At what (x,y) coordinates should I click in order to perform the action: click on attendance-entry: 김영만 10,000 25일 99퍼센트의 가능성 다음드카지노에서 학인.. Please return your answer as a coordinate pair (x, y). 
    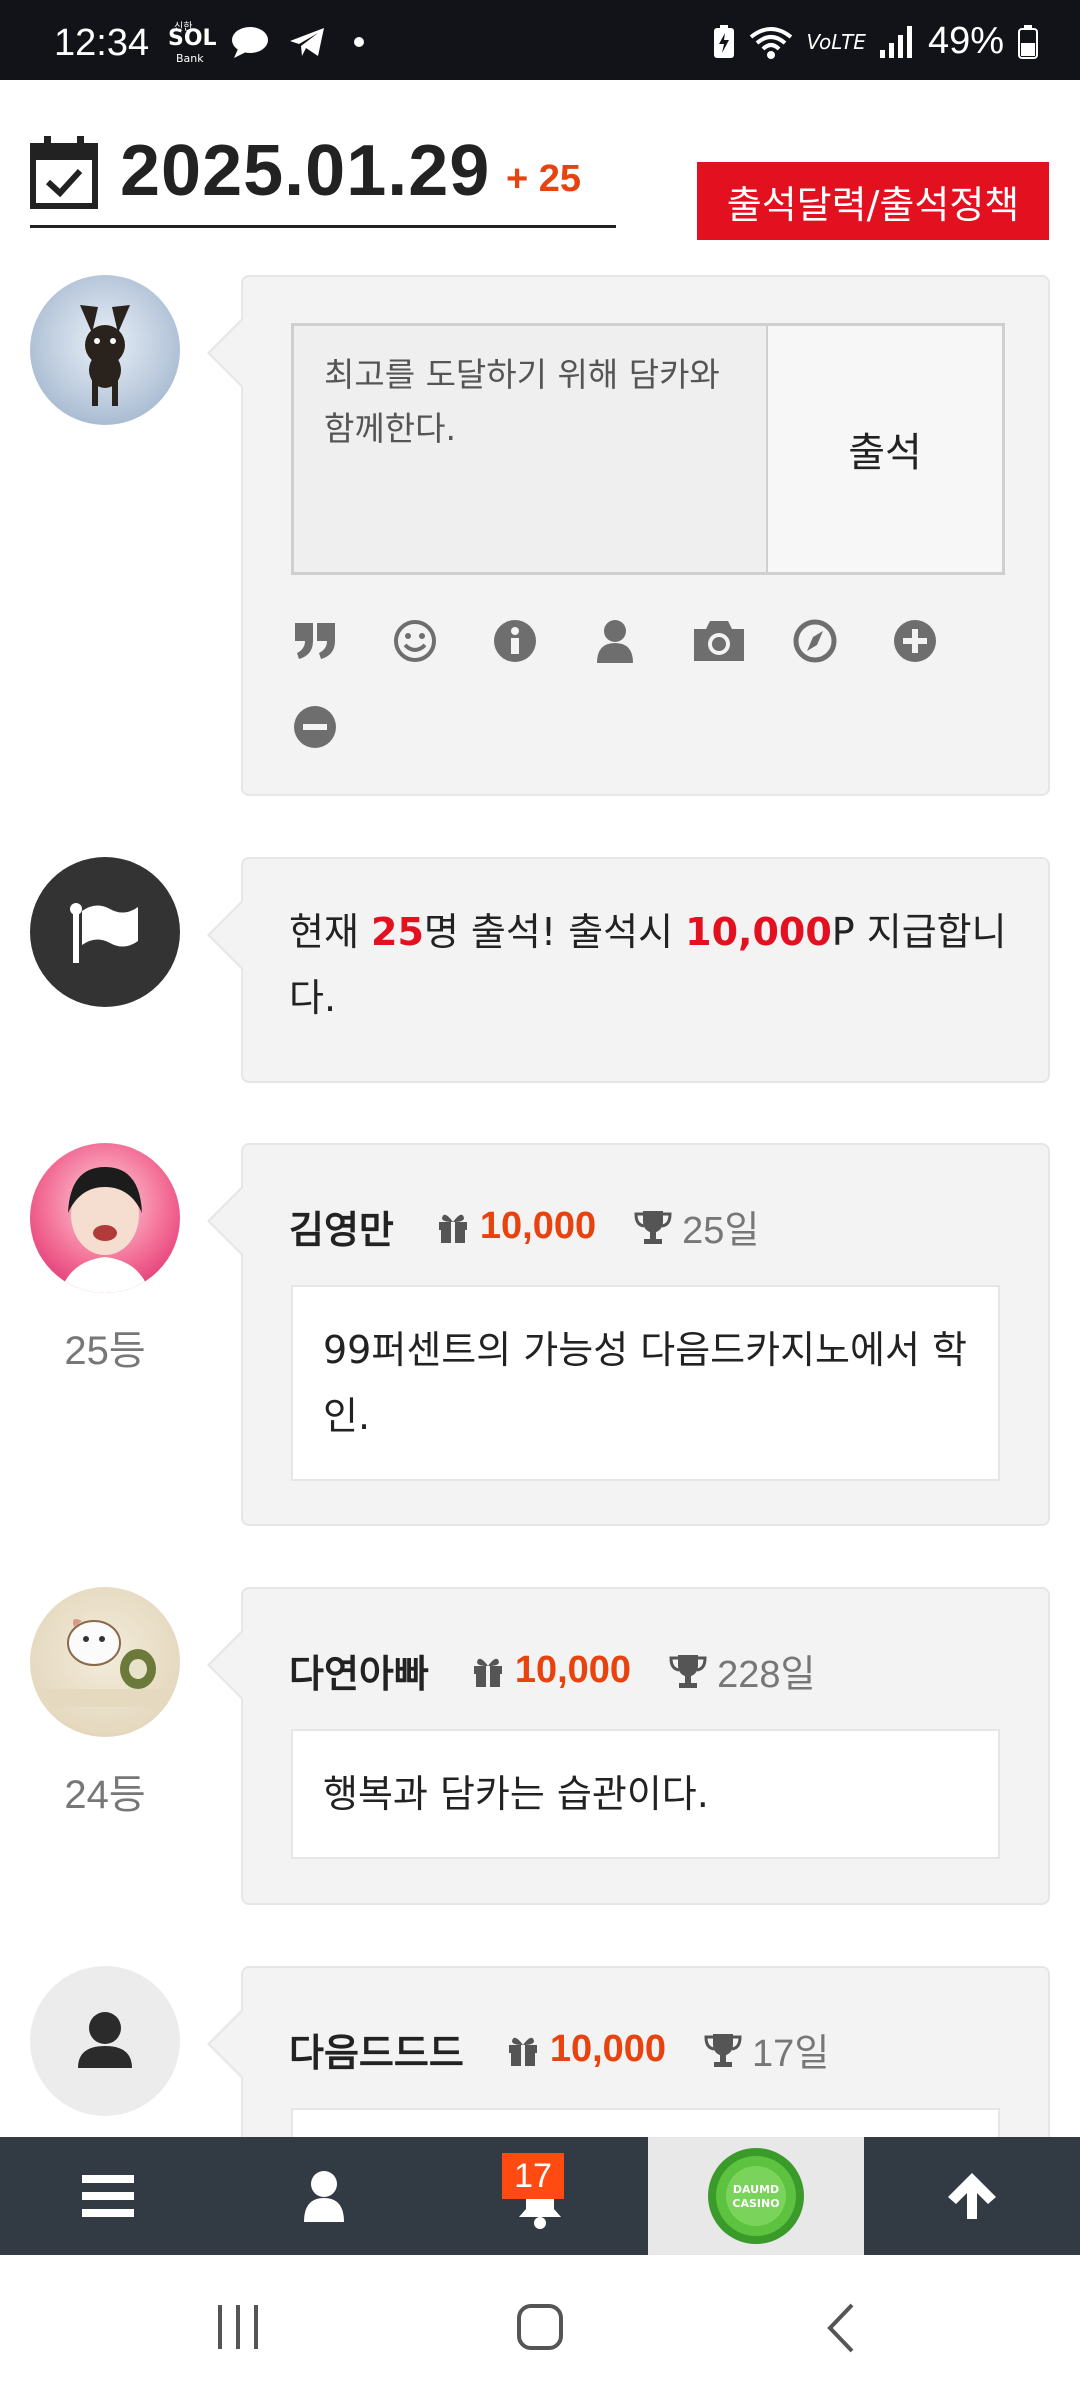
    Looking at the image, I should click on (628, 1334).